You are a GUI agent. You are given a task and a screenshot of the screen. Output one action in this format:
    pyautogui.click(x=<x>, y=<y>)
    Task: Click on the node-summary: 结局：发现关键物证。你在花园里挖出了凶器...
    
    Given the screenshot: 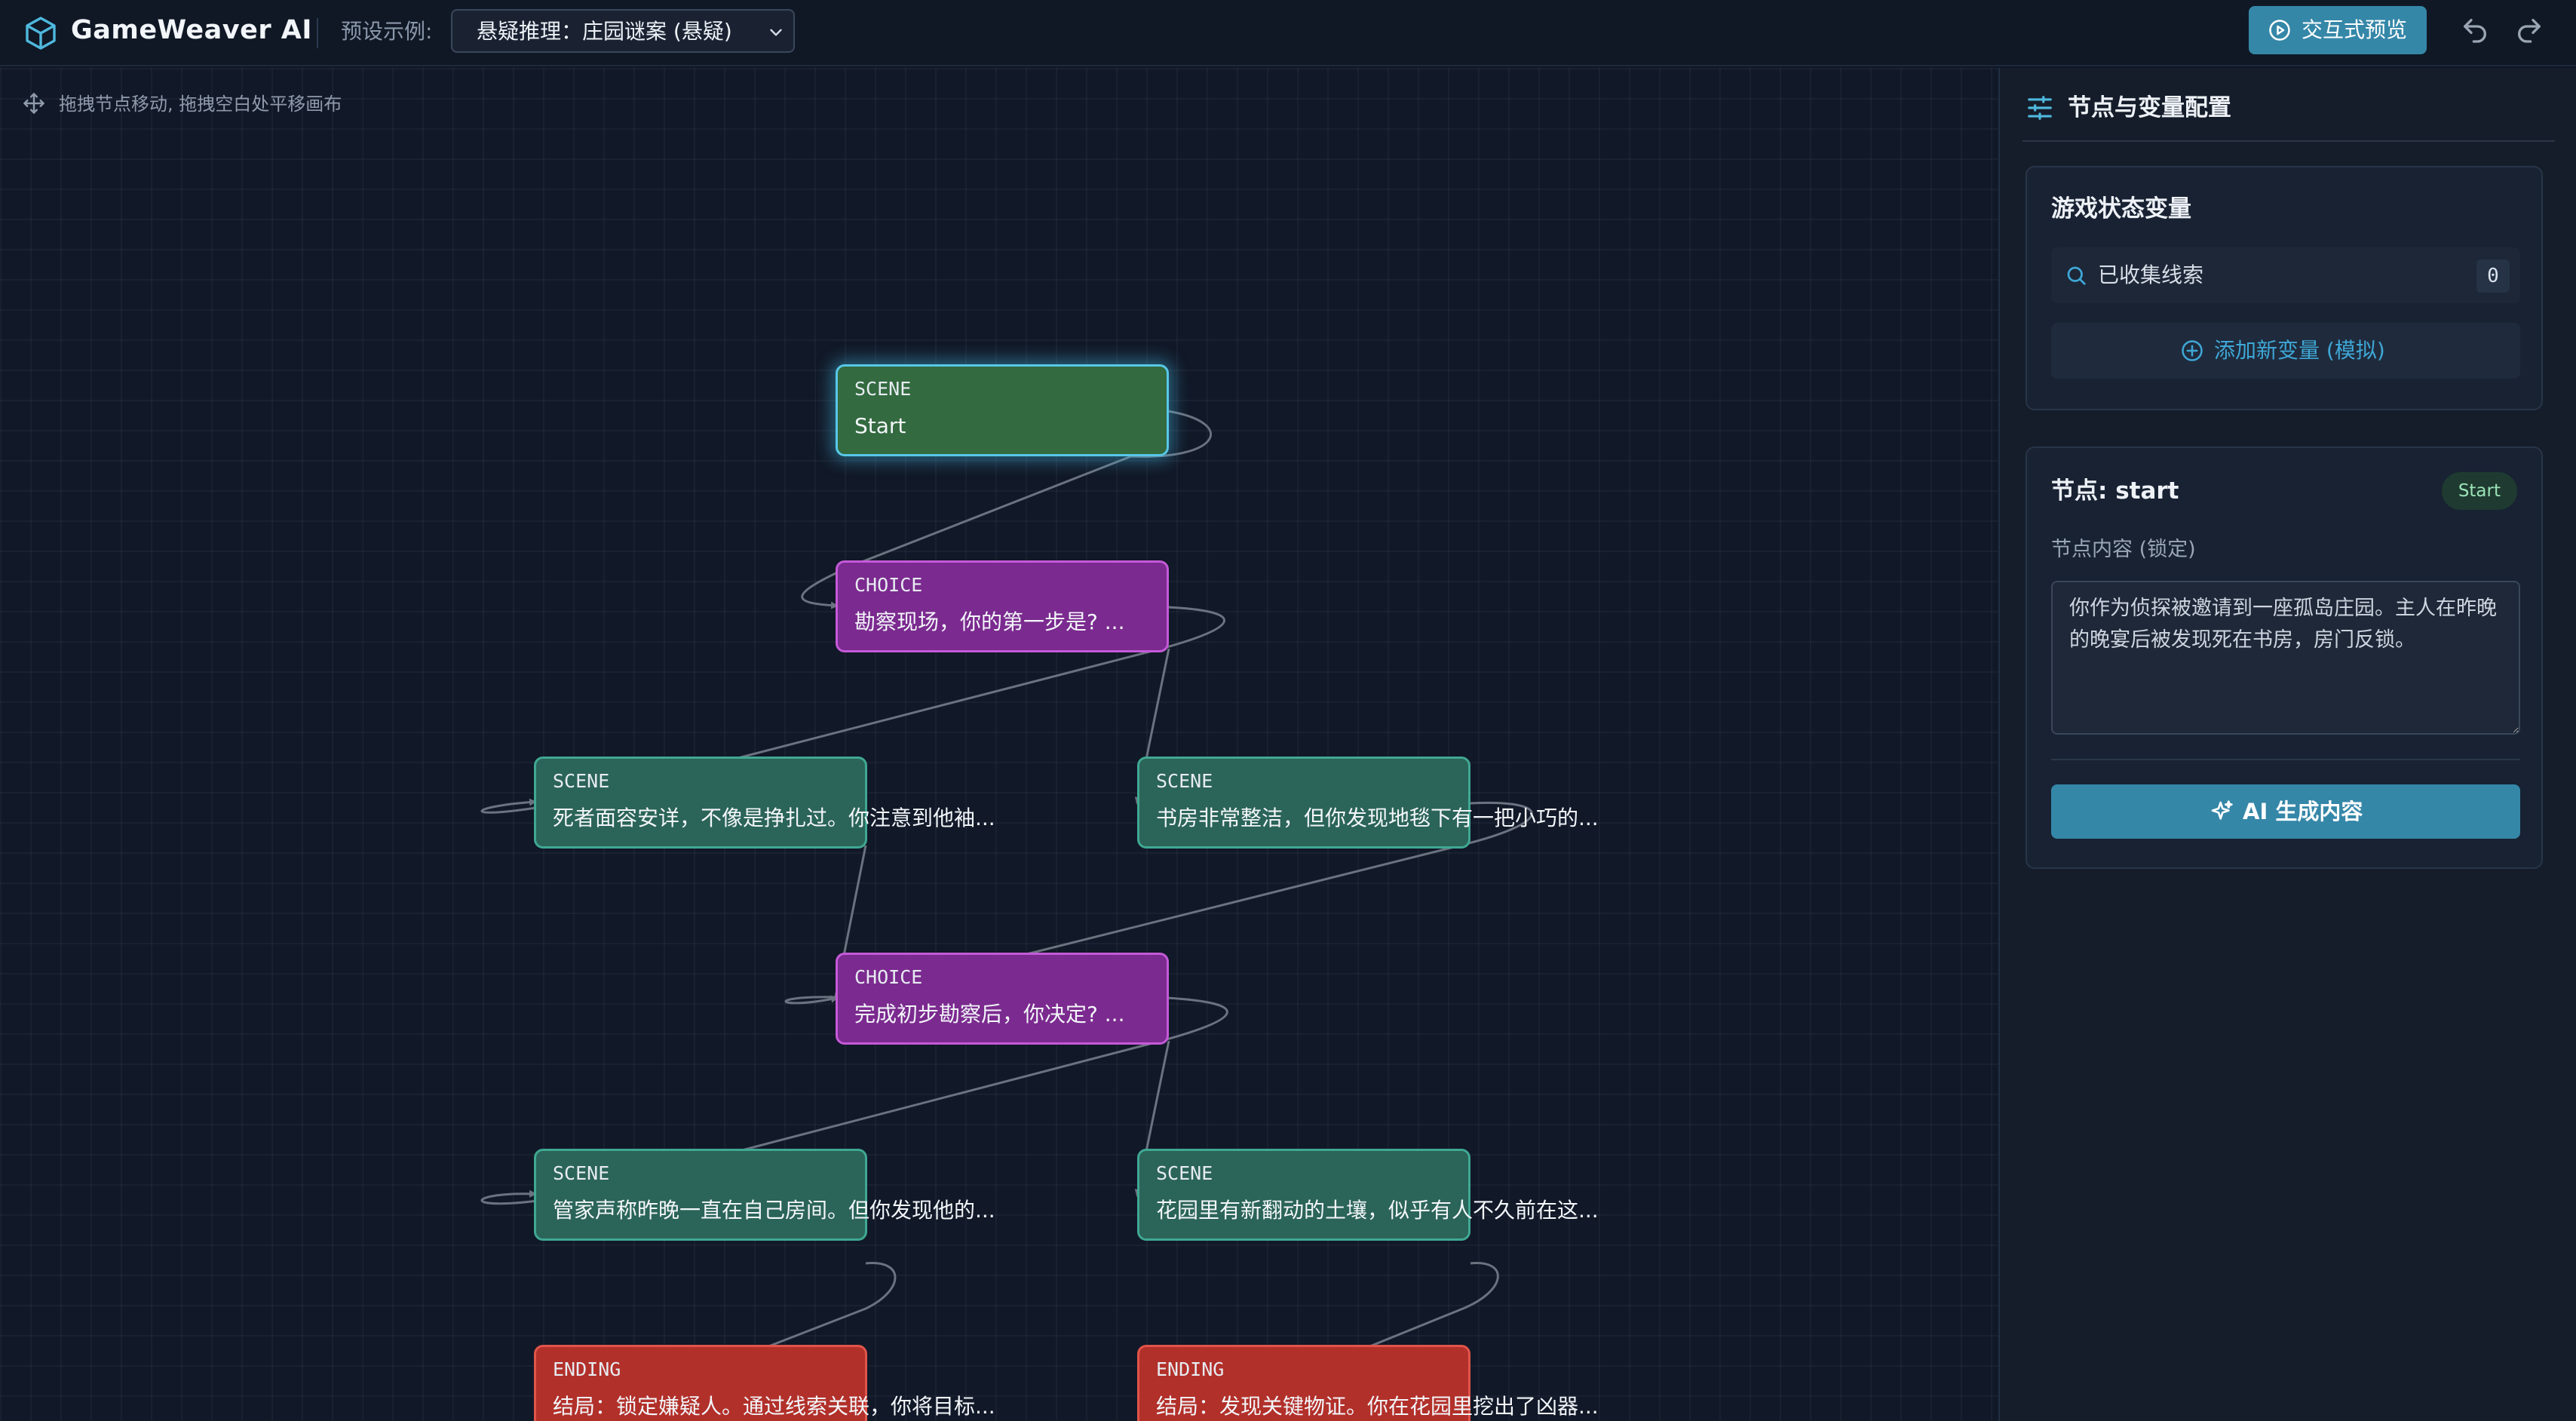 What is the action you would take?
    pyautogui.click(x=1377, y=1406)
    